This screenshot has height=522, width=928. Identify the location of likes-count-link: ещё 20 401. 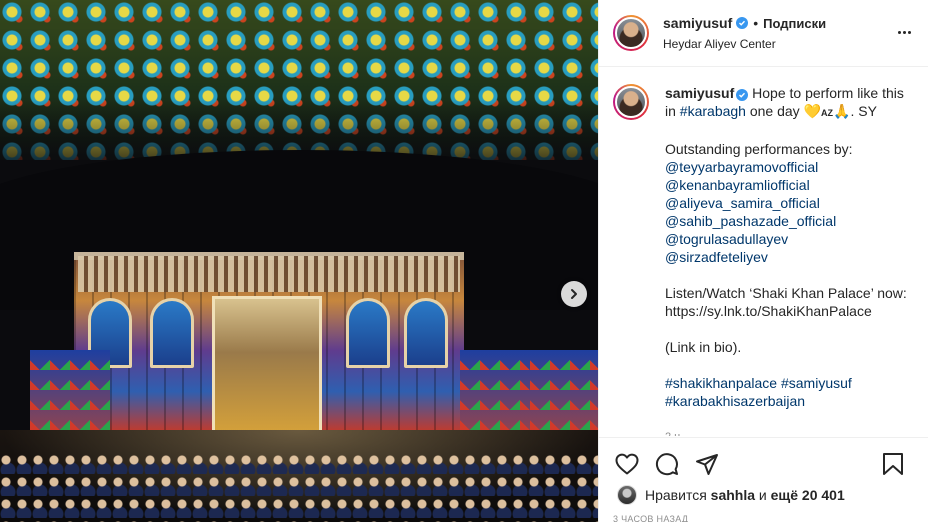
(808, 495).